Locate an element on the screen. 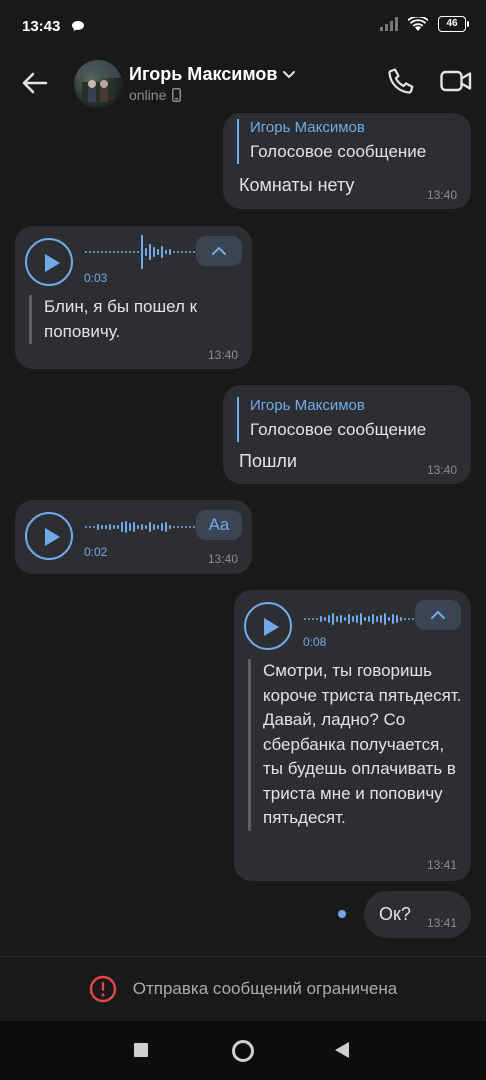 The width and height of the screenshot is (486, 1080). status-bar: 13:43 46 is located at coordinates (243, 28).